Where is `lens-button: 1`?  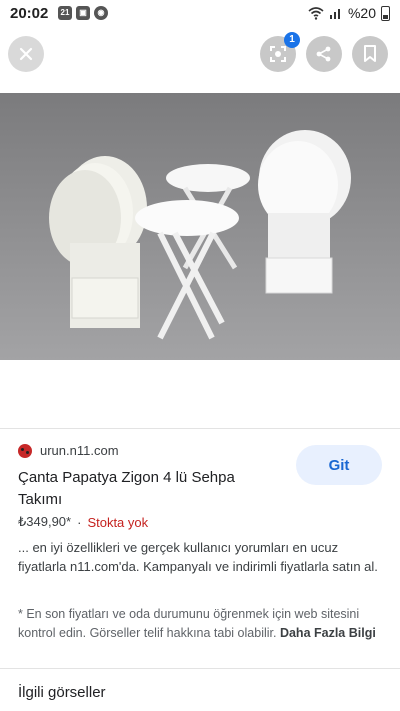
lens-button: 1 is located at coordinates (280, 52).